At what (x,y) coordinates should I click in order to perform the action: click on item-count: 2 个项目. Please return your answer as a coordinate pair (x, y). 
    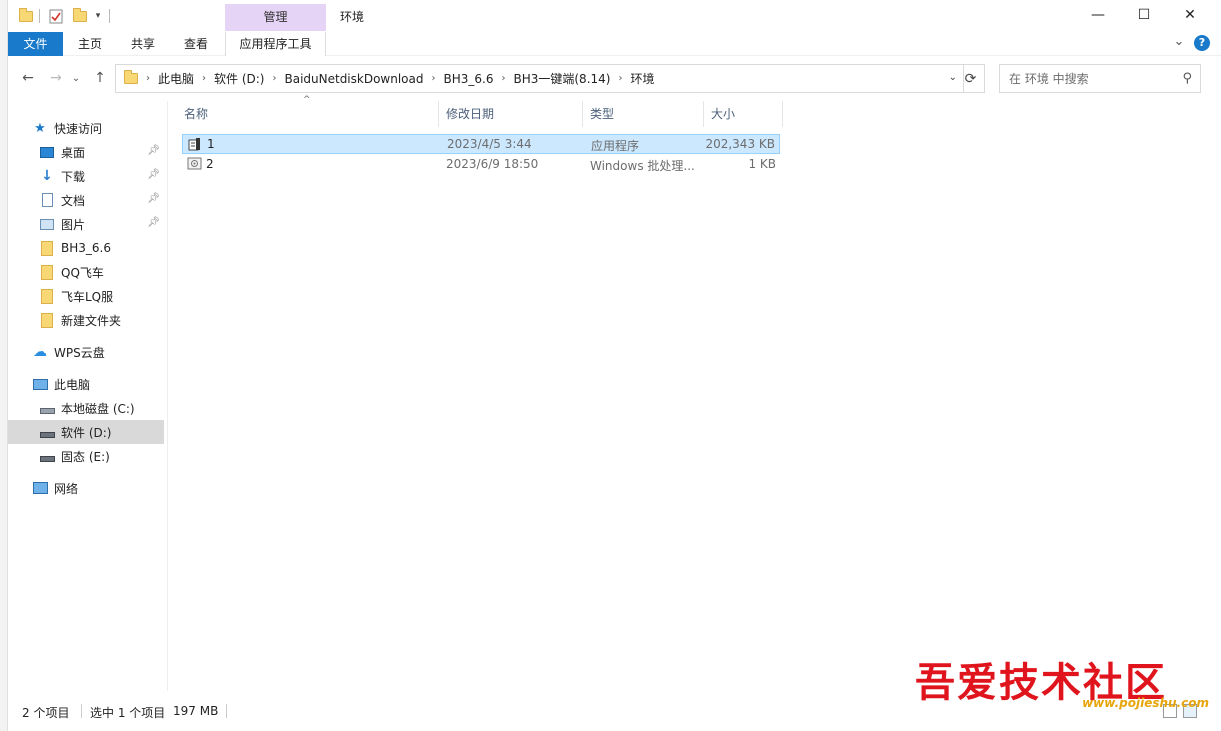
    Looking at the image, I should click on (46, 713).